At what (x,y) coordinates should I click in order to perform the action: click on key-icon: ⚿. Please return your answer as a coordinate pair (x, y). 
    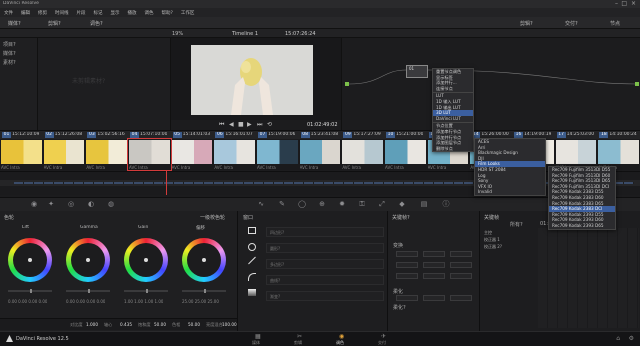
    Looking at the image, I should click on (362, 204).